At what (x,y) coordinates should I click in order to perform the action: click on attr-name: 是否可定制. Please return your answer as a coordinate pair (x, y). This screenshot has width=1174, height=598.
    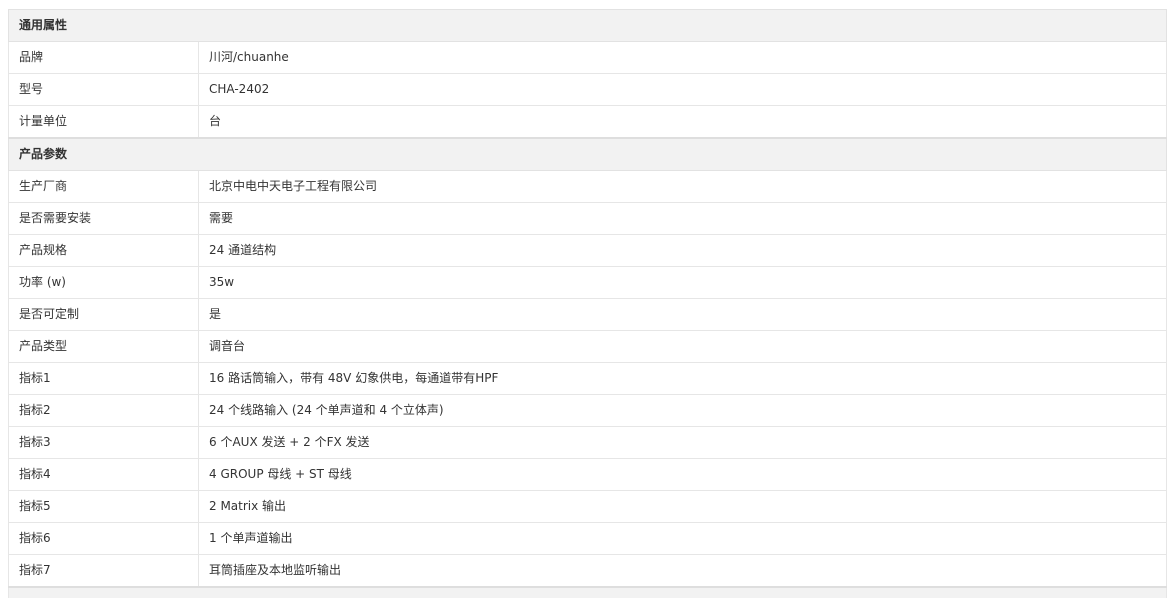
    Looking at the image, I should click on (103, 314).